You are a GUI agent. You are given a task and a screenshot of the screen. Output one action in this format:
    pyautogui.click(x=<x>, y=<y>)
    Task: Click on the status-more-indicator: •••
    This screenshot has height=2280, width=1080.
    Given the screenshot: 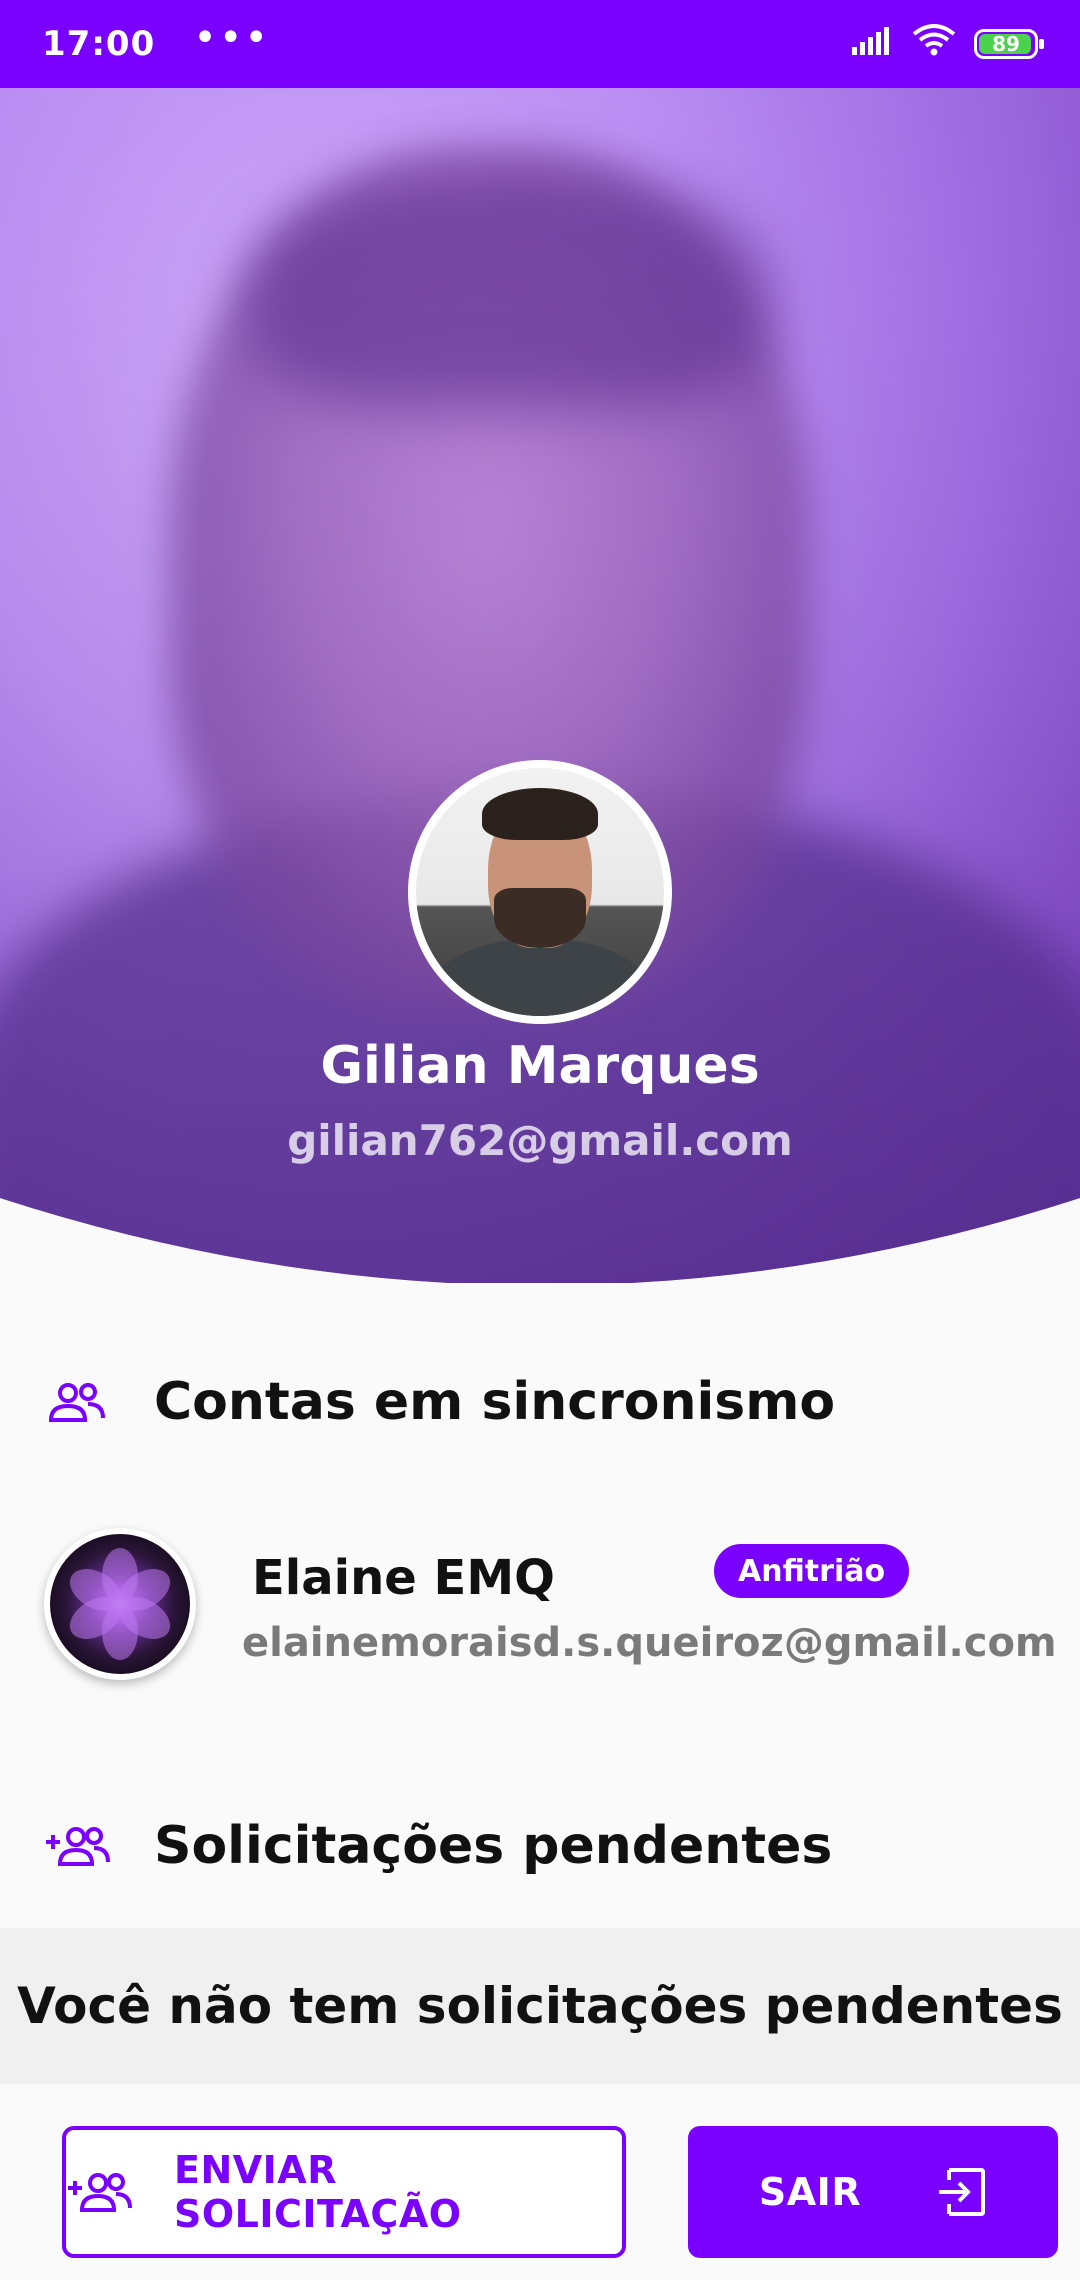 What is the action you would take?
    pyautogui.click(x=232, y=38)
    